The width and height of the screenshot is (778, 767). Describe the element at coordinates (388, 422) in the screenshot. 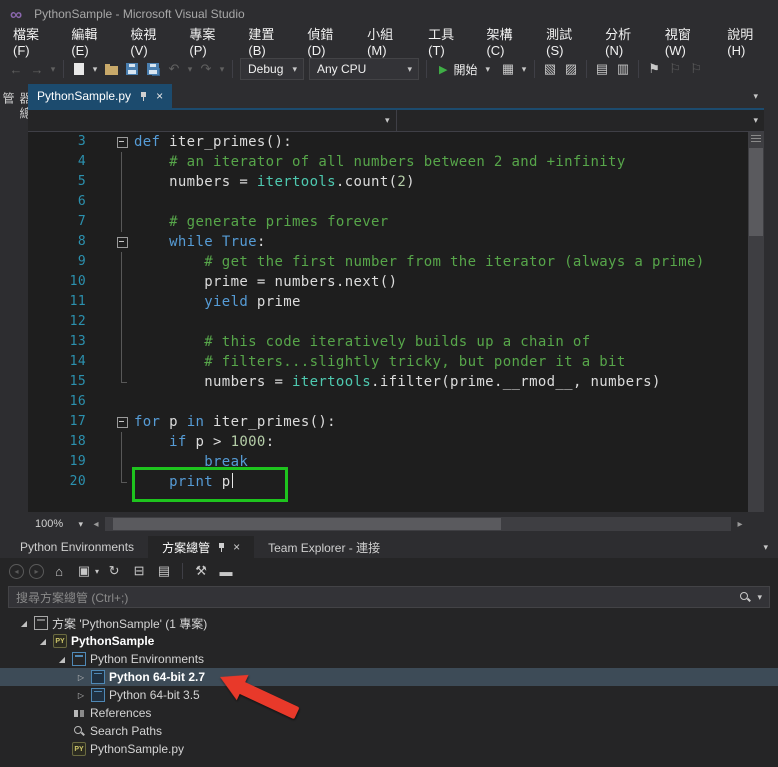

I see `code-line: 17 for p in iter_primes():` at that location.